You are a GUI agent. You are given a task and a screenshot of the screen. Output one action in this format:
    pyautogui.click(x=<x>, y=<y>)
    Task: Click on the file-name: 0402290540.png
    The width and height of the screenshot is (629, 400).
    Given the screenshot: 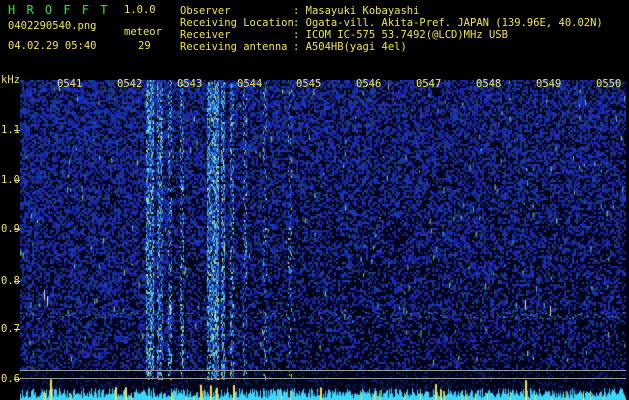 What is the action you would take?
    pyautogui.click(x=52, y=26)
    